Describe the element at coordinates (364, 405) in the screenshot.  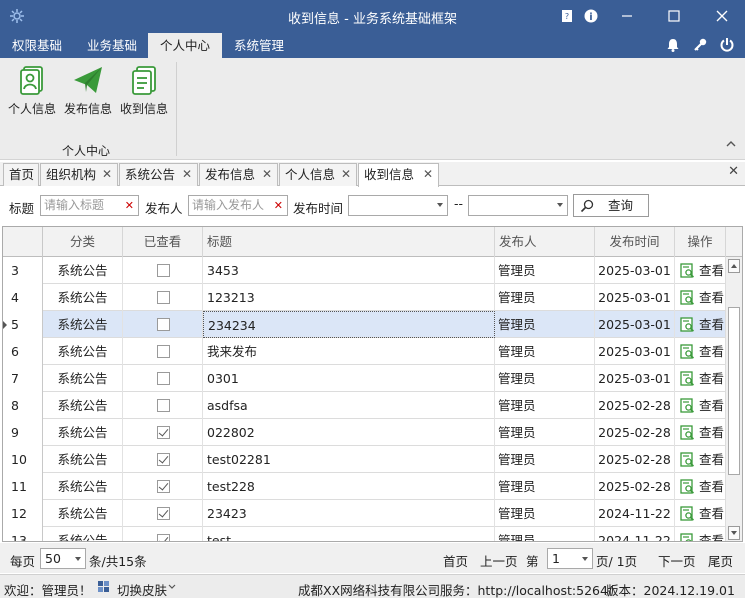
I see `table-row: 8 系统公告 asdfsa 管理员 2025-02-28 查看` at that location.